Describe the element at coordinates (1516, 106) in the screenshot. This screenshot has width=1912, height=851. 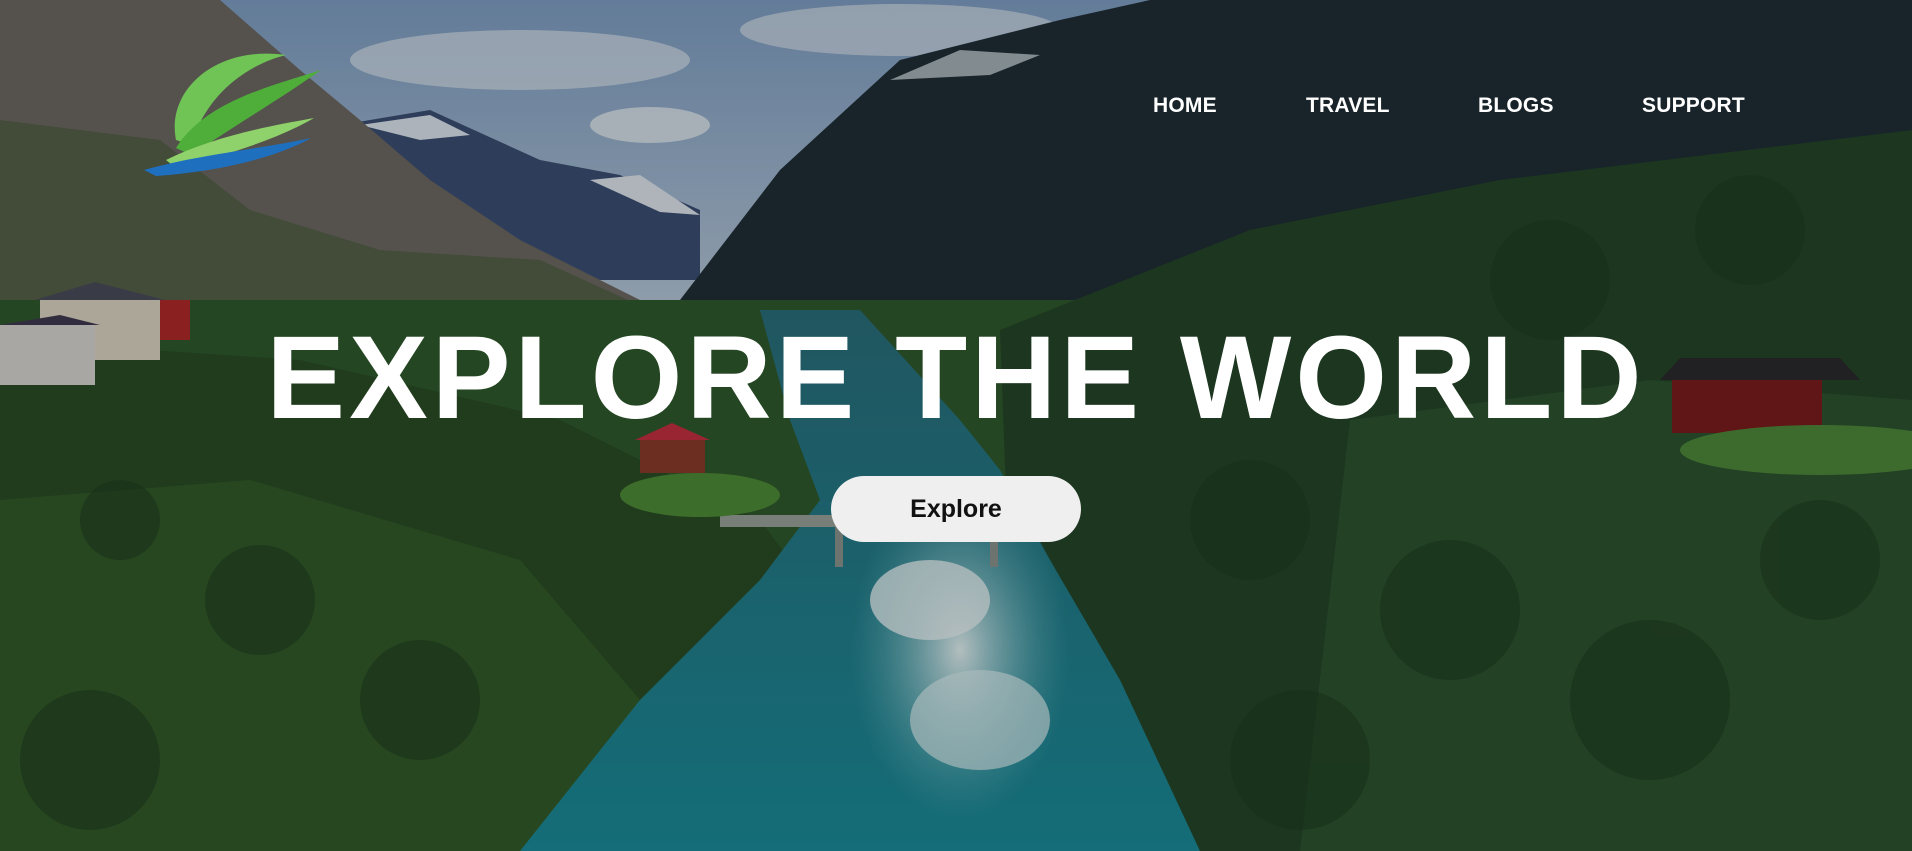
I see `nav-link-blogs: BLOGS` at that location.